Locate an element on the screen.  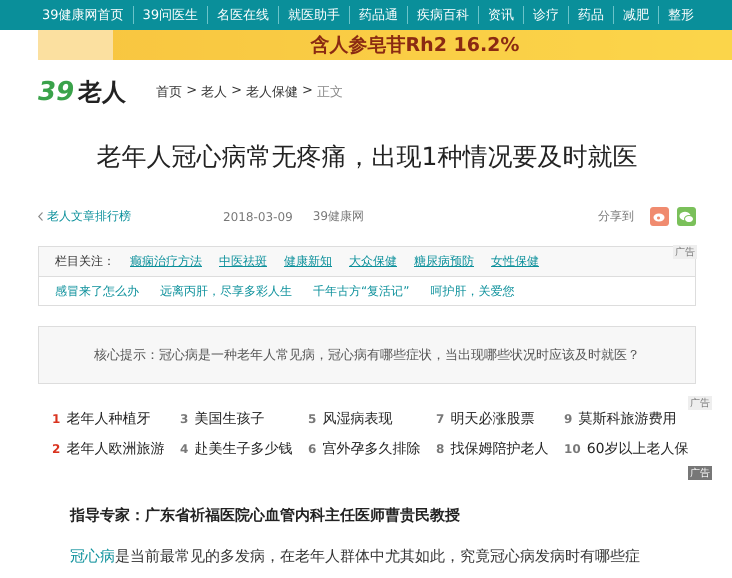
hot-search-item: 2 老年人欧洲旅游 is located at coordinates (116, 449).